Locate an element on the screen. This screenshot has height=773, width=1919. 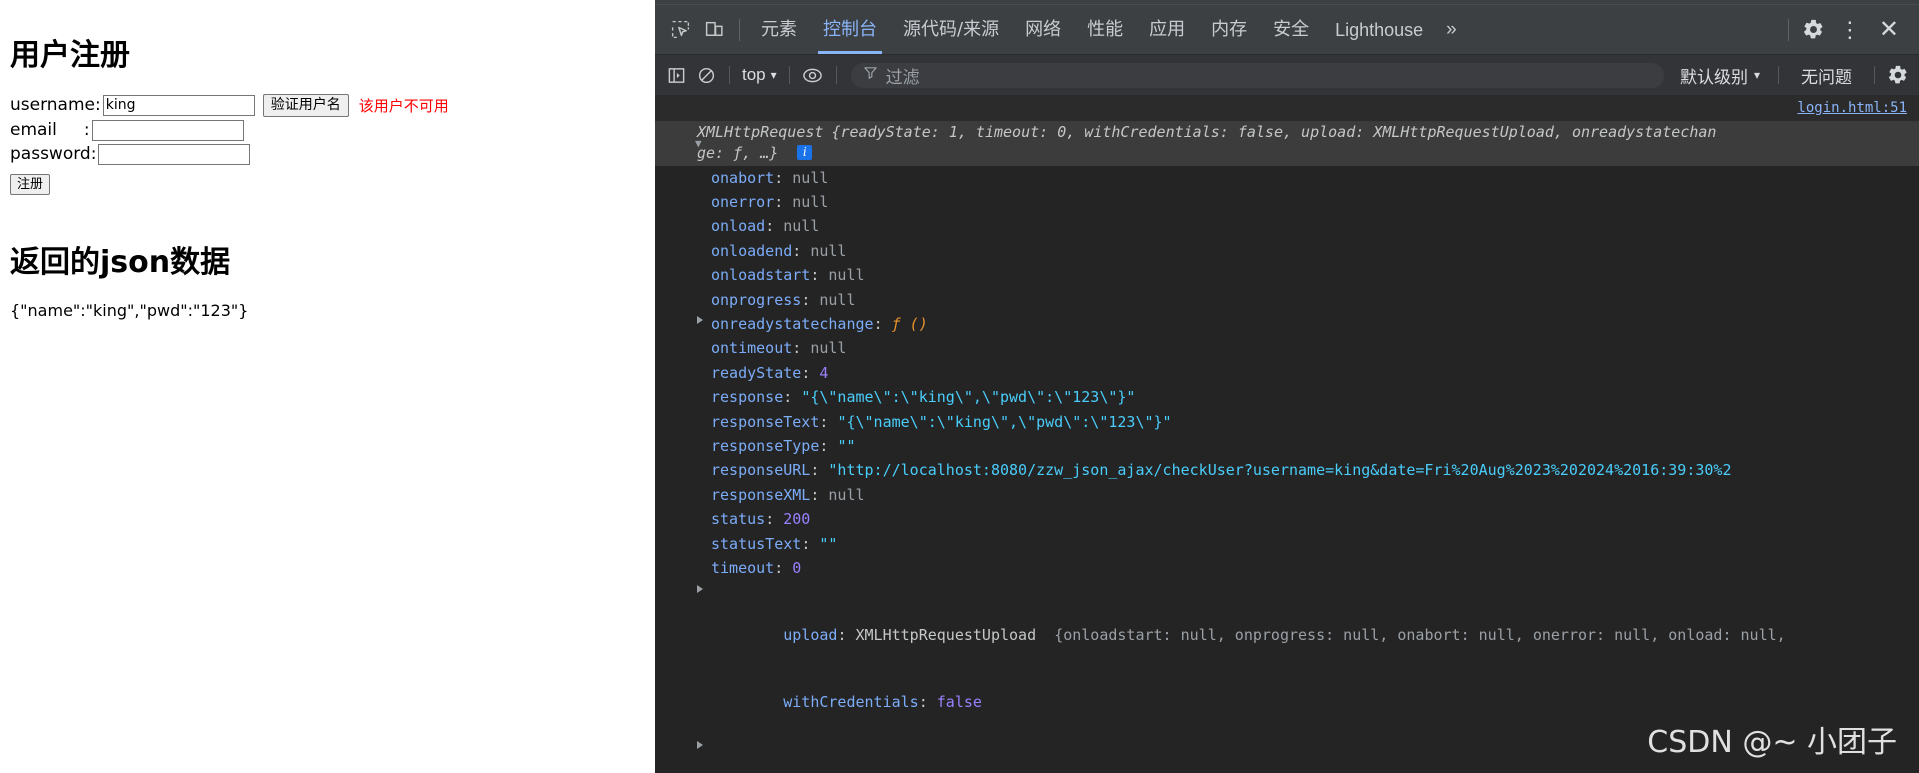
property-key: responseXML is located at coordinates (761, 494).